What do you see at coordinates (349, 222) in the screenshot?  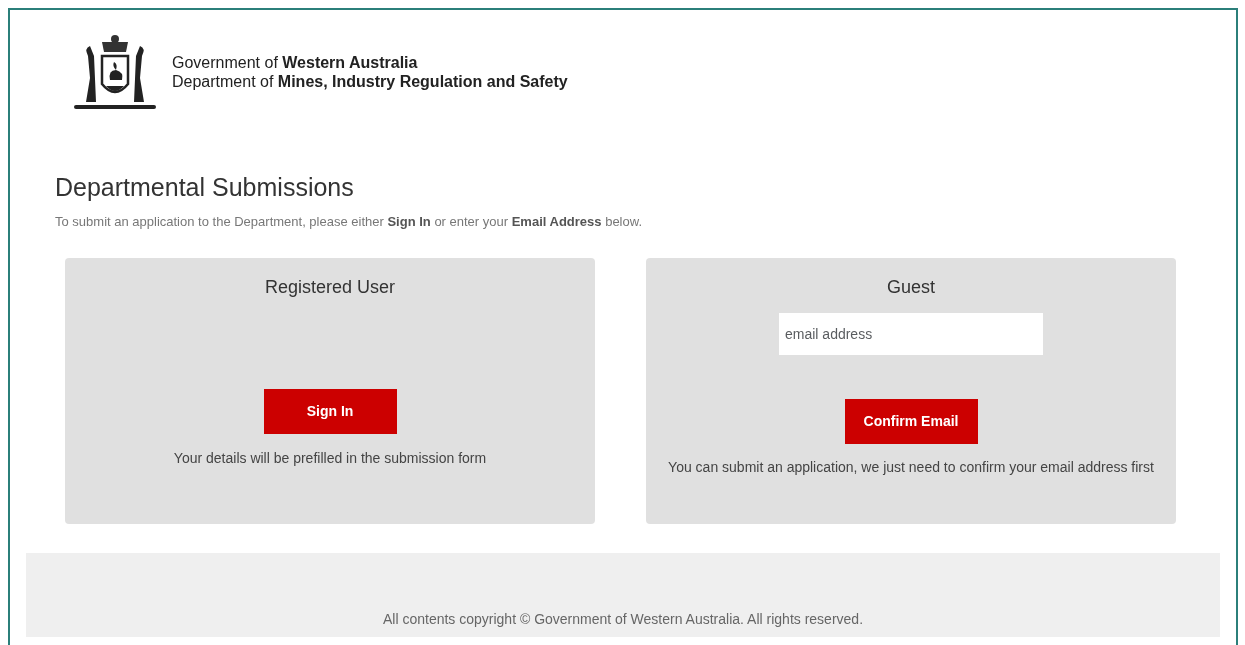 I see `intro-text: To submit an application to the Department, please either Sign In or enter your Email Address below.` at bounding box center [349, 222].